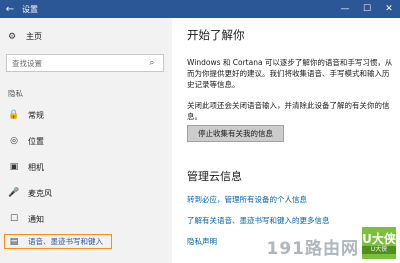 Image resolution: width=400 pixels, height=263 pixels. What do you see at coordinates (152, 63) in the screenshot?
I see `search-icon: ⌕` at bounding box center [152, 63].